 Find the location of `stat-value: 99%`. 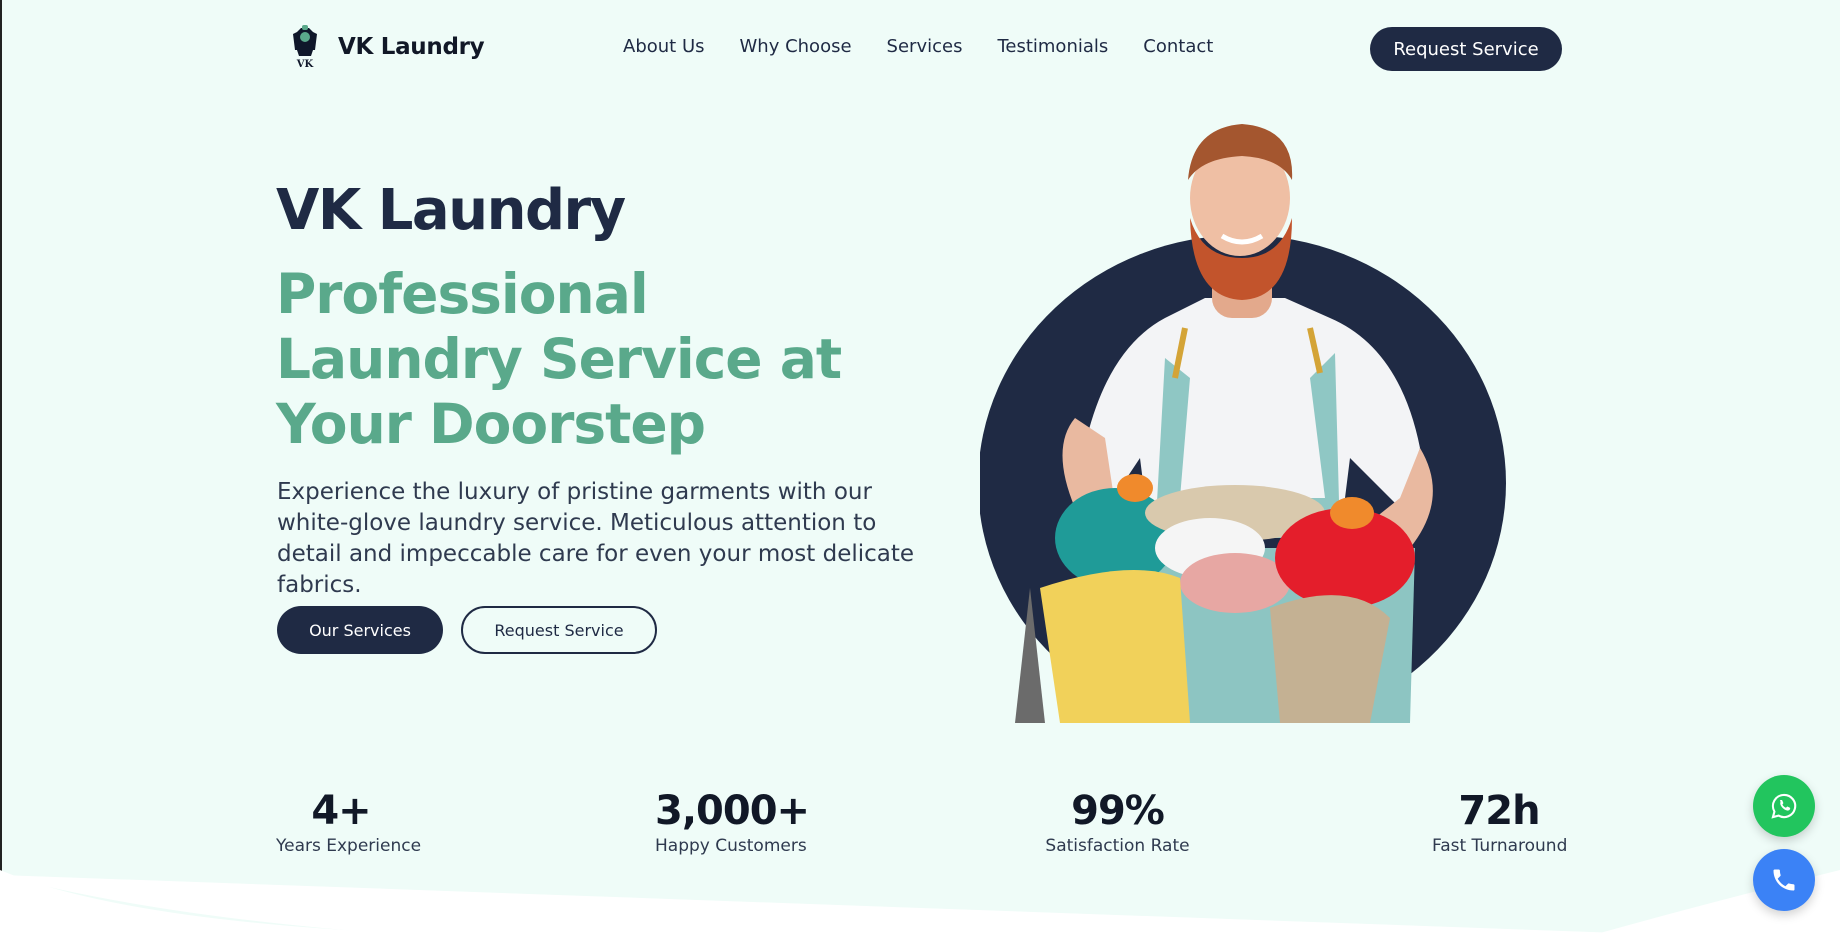

stat-value: 99% is located at coordinates (1118, 811).